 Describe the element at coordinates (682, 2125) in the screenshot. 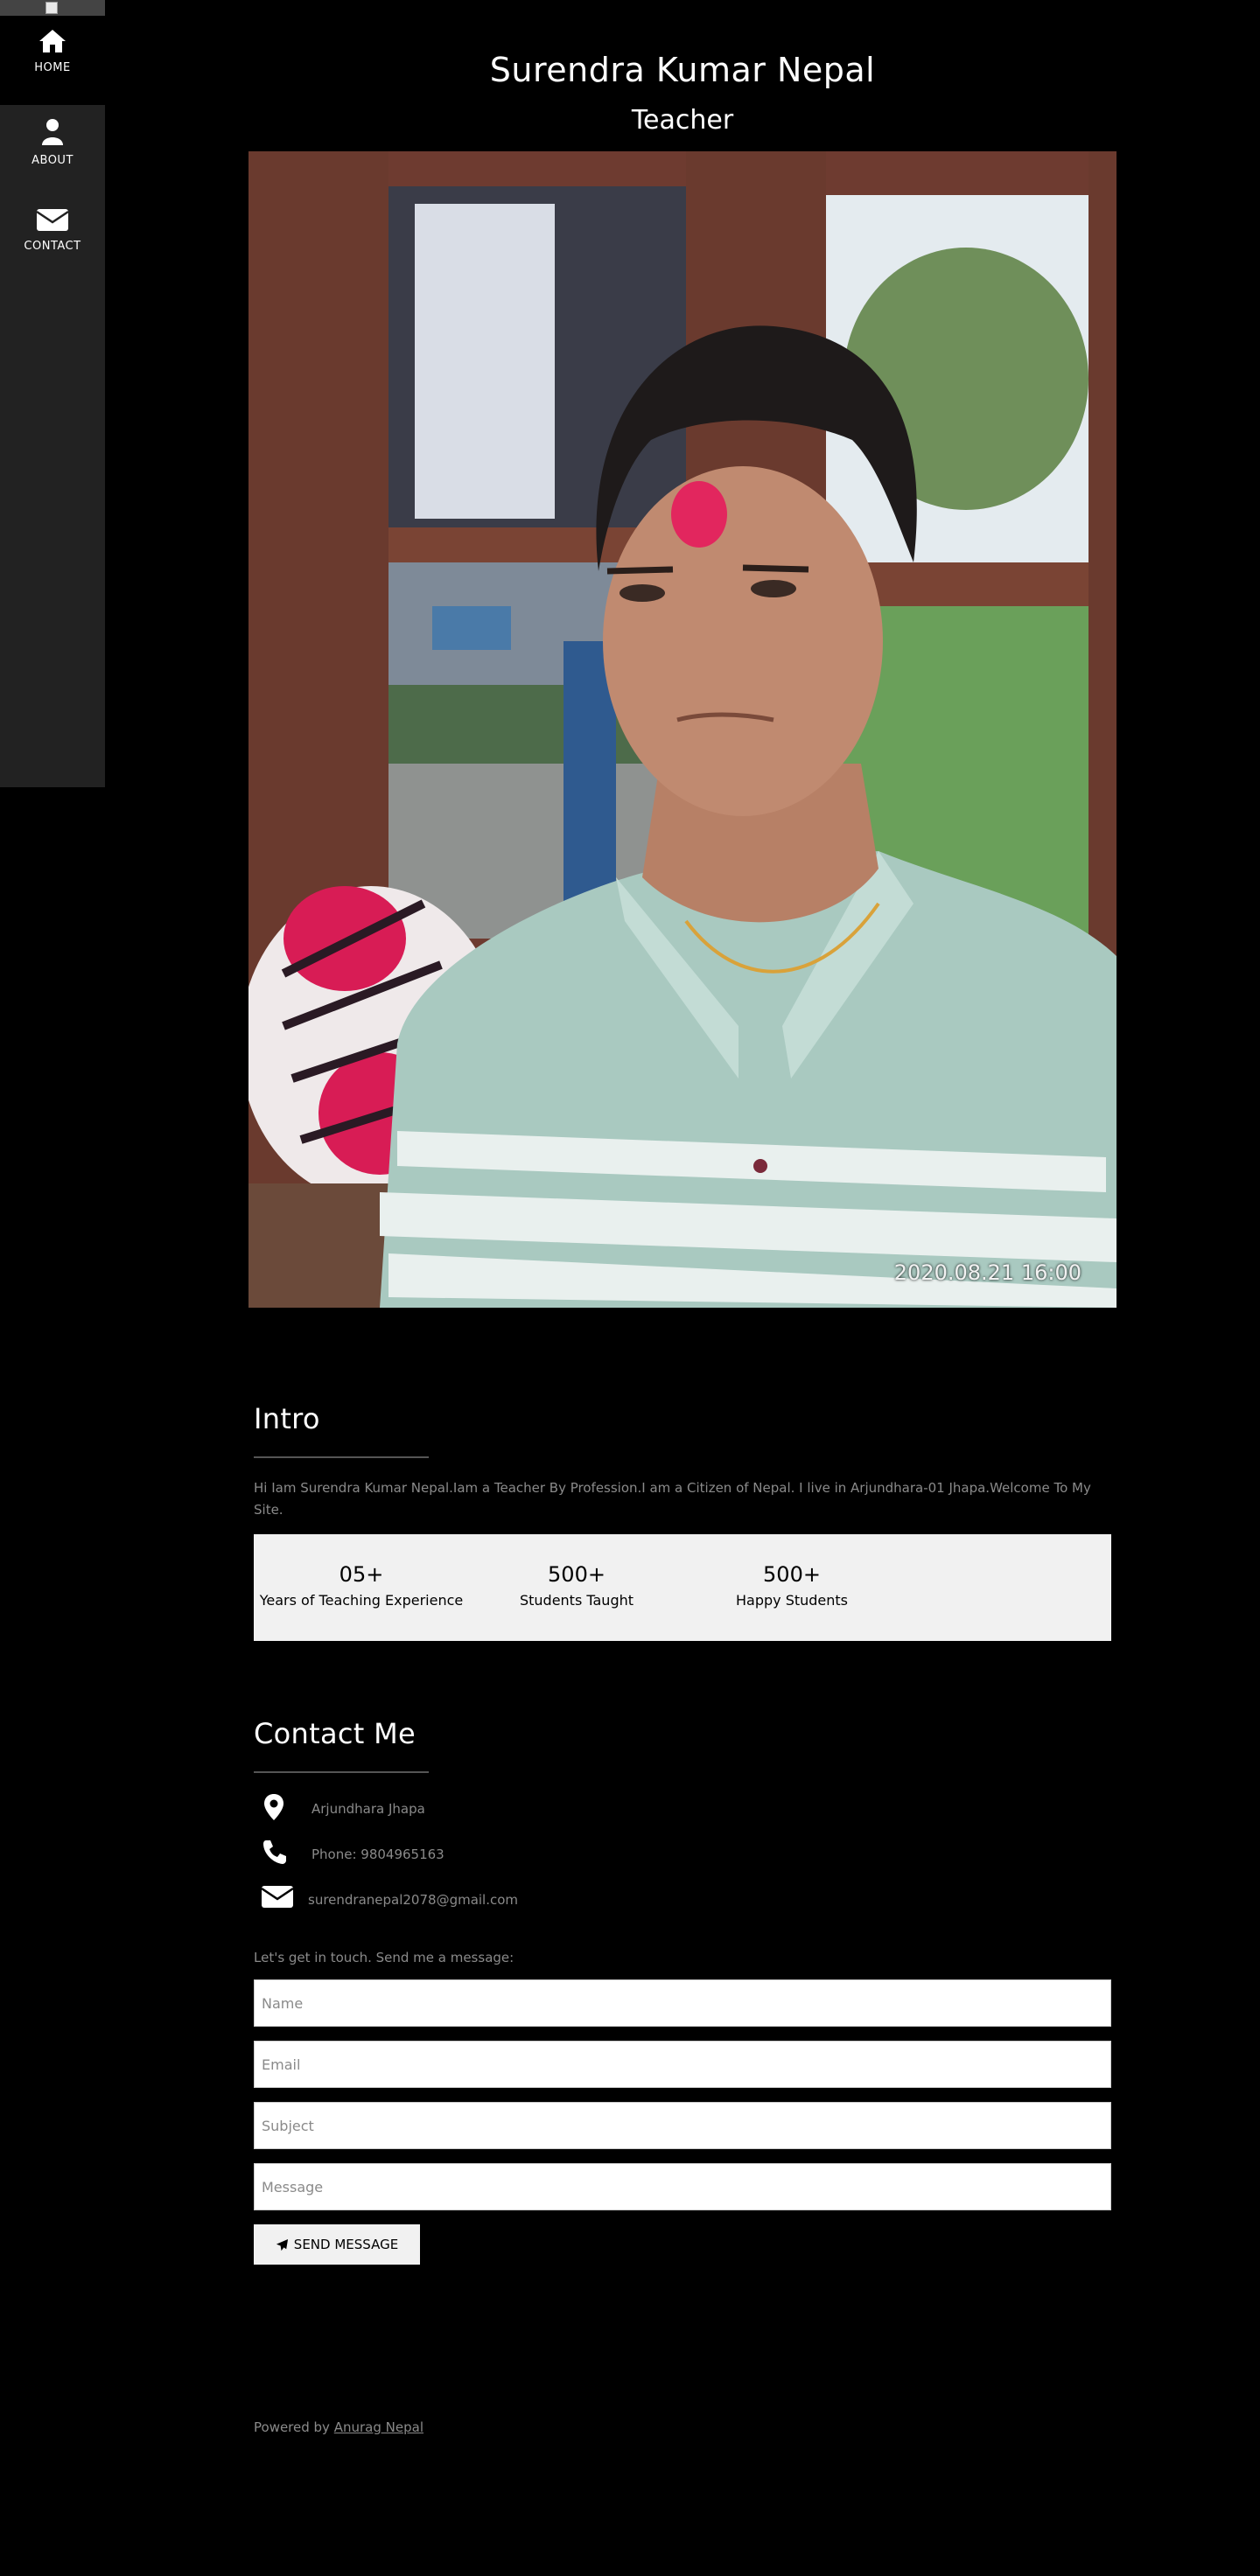

I see `subject-input` at that location.